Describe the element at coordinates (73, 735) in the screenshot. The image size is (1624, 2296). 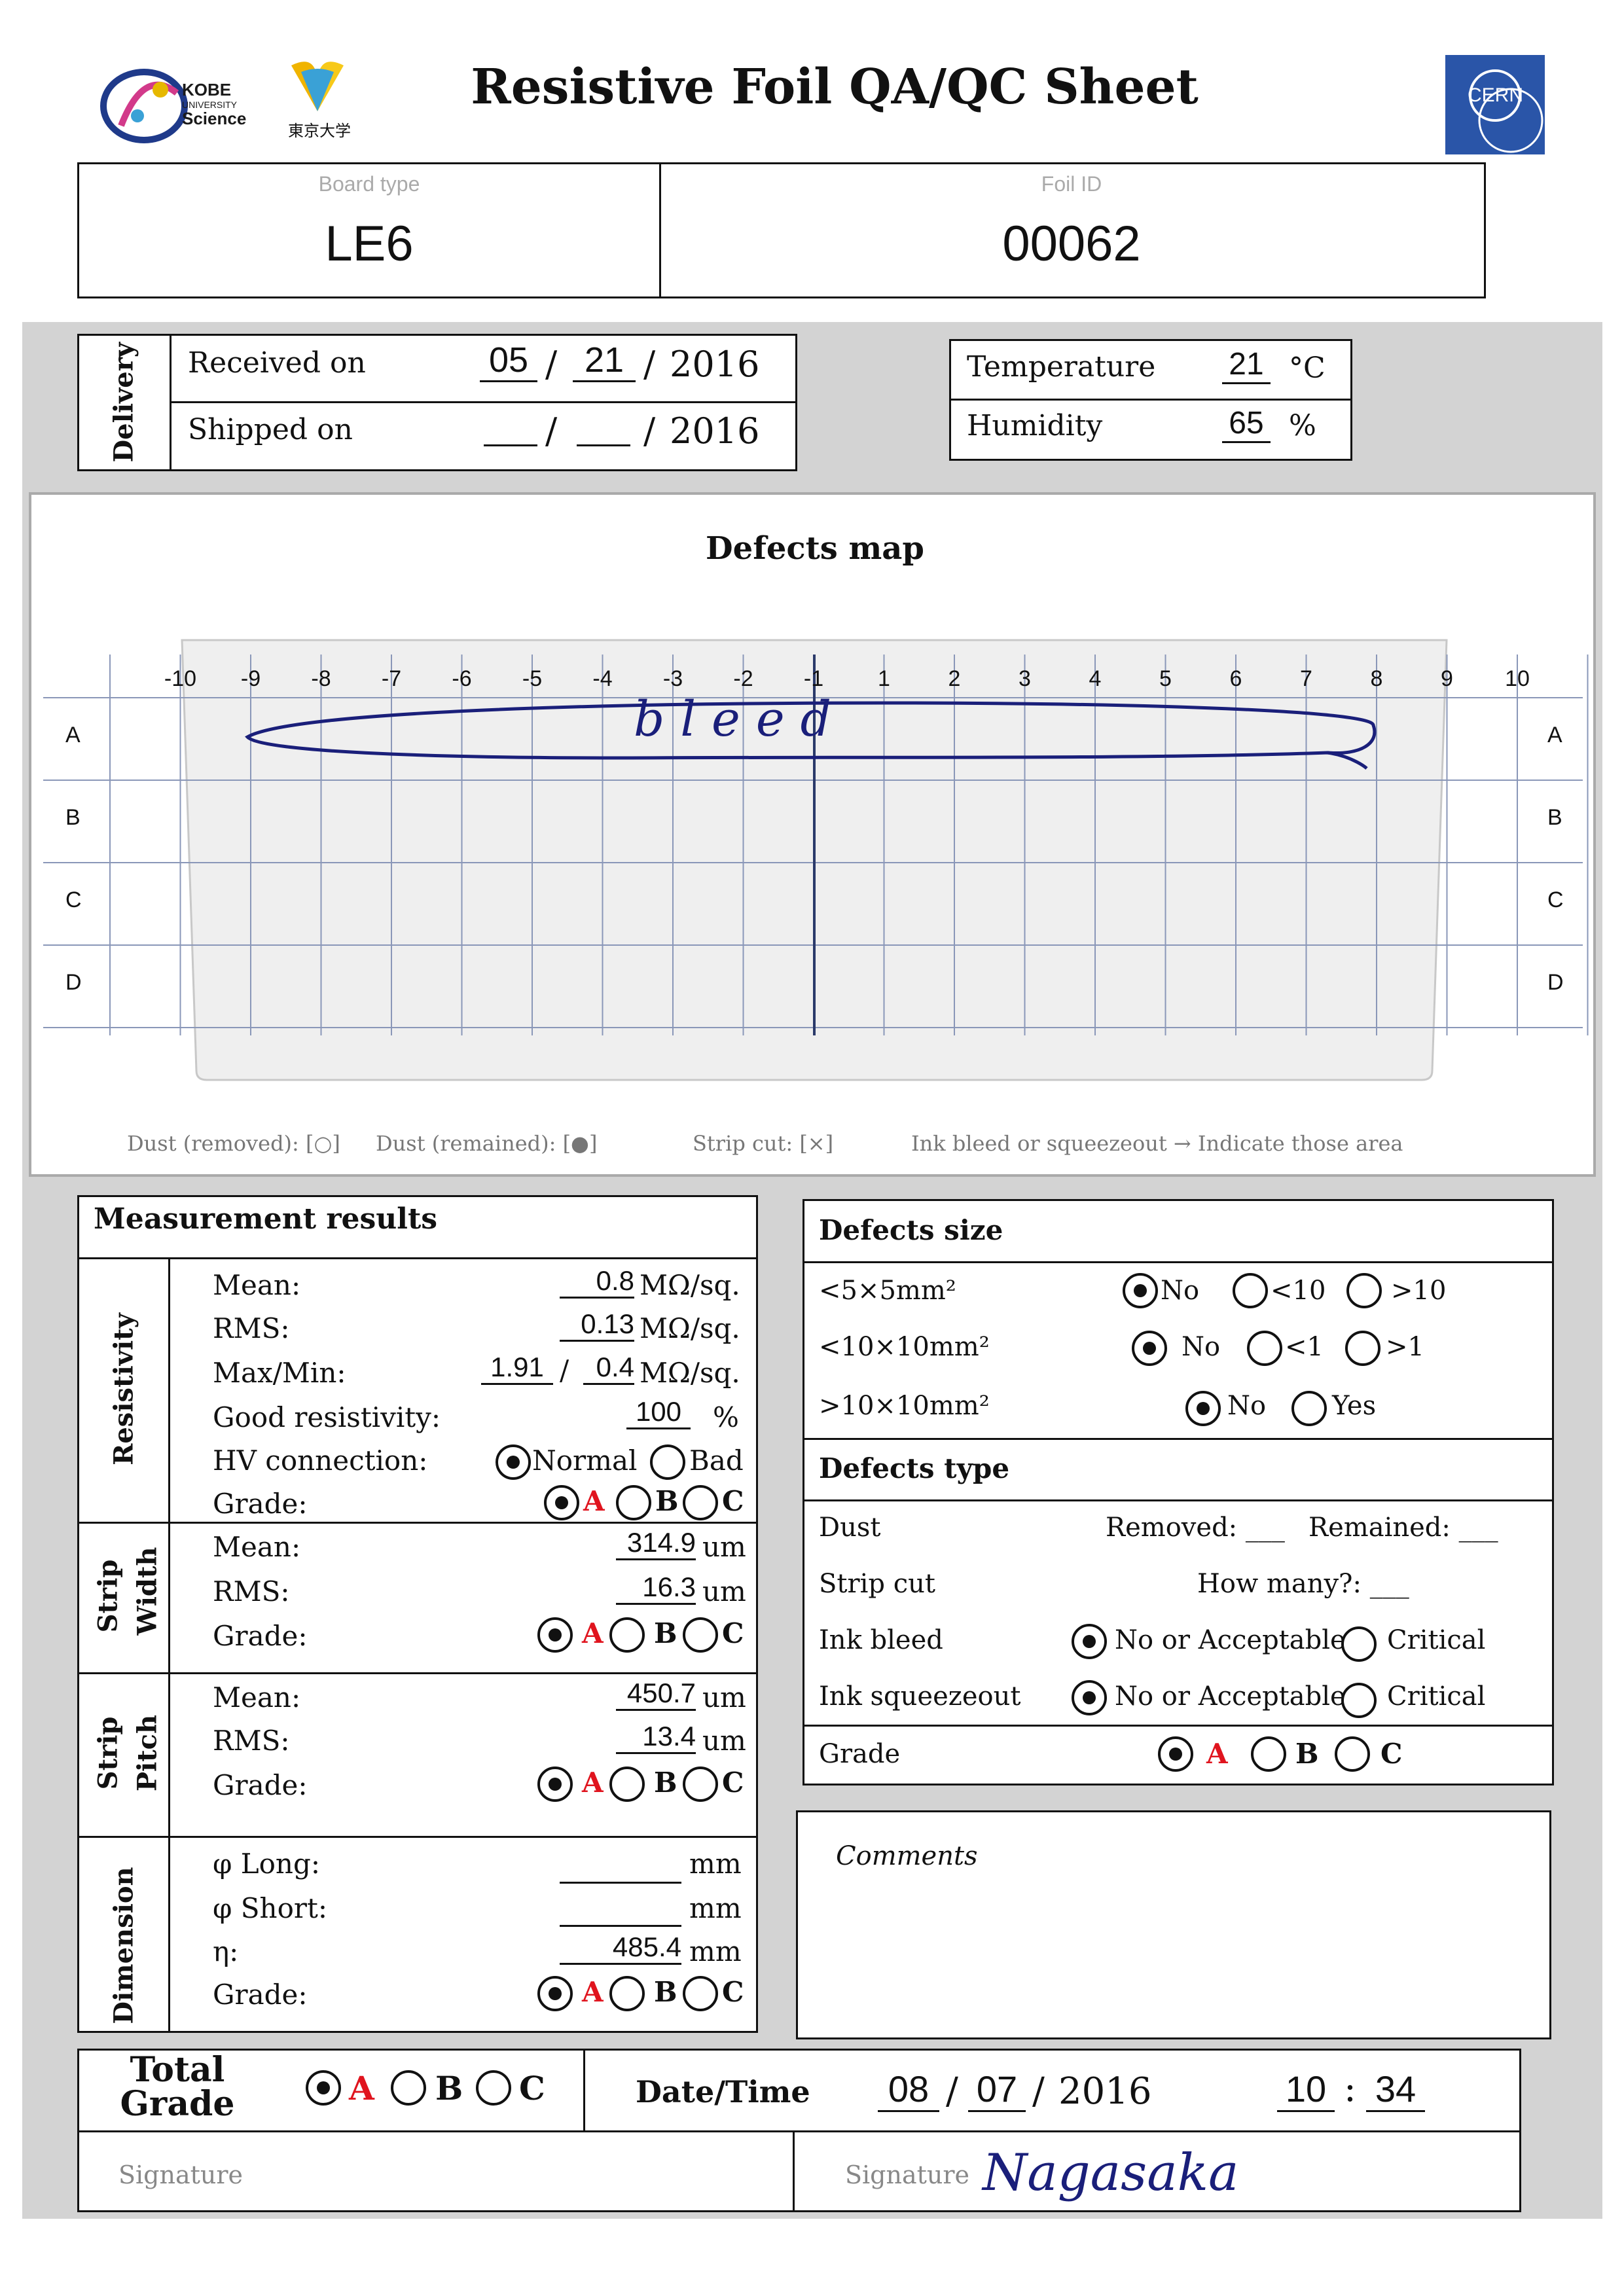
I see `map-row-label: A` at that location.